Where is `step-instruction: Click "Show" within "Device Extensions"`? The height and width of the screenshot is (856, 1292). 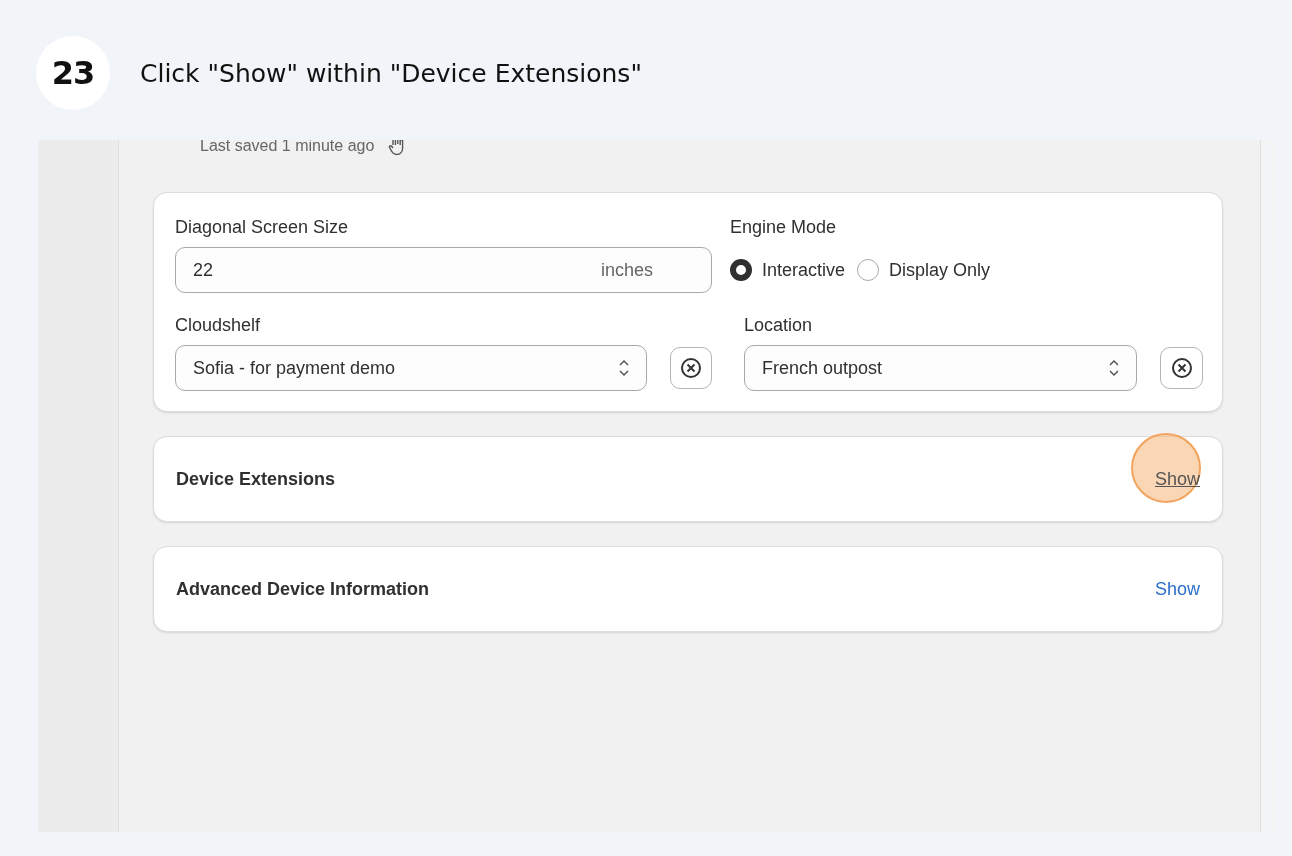 step-instruction: Click "Show" within "Device Extensions" is located at coordinates (391, 73).